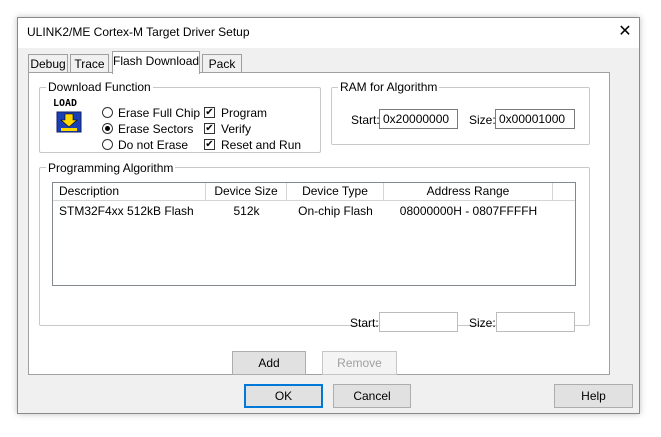 The width and height of the screenshot is (661, 437). What do you see at coordinates (99, 87) in the screenshot?
I see `download-function-label: Download Function` at bounding box center [99, 87].